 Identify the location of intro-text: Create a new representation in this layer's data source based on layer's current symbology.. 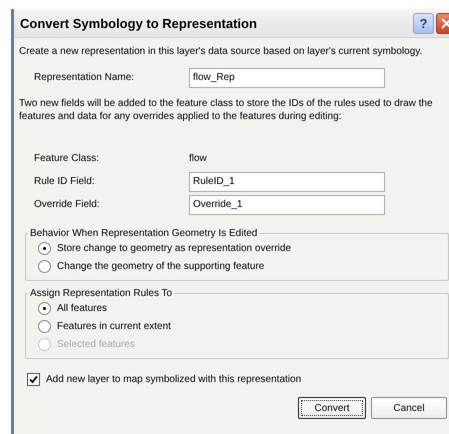
(221, 51).